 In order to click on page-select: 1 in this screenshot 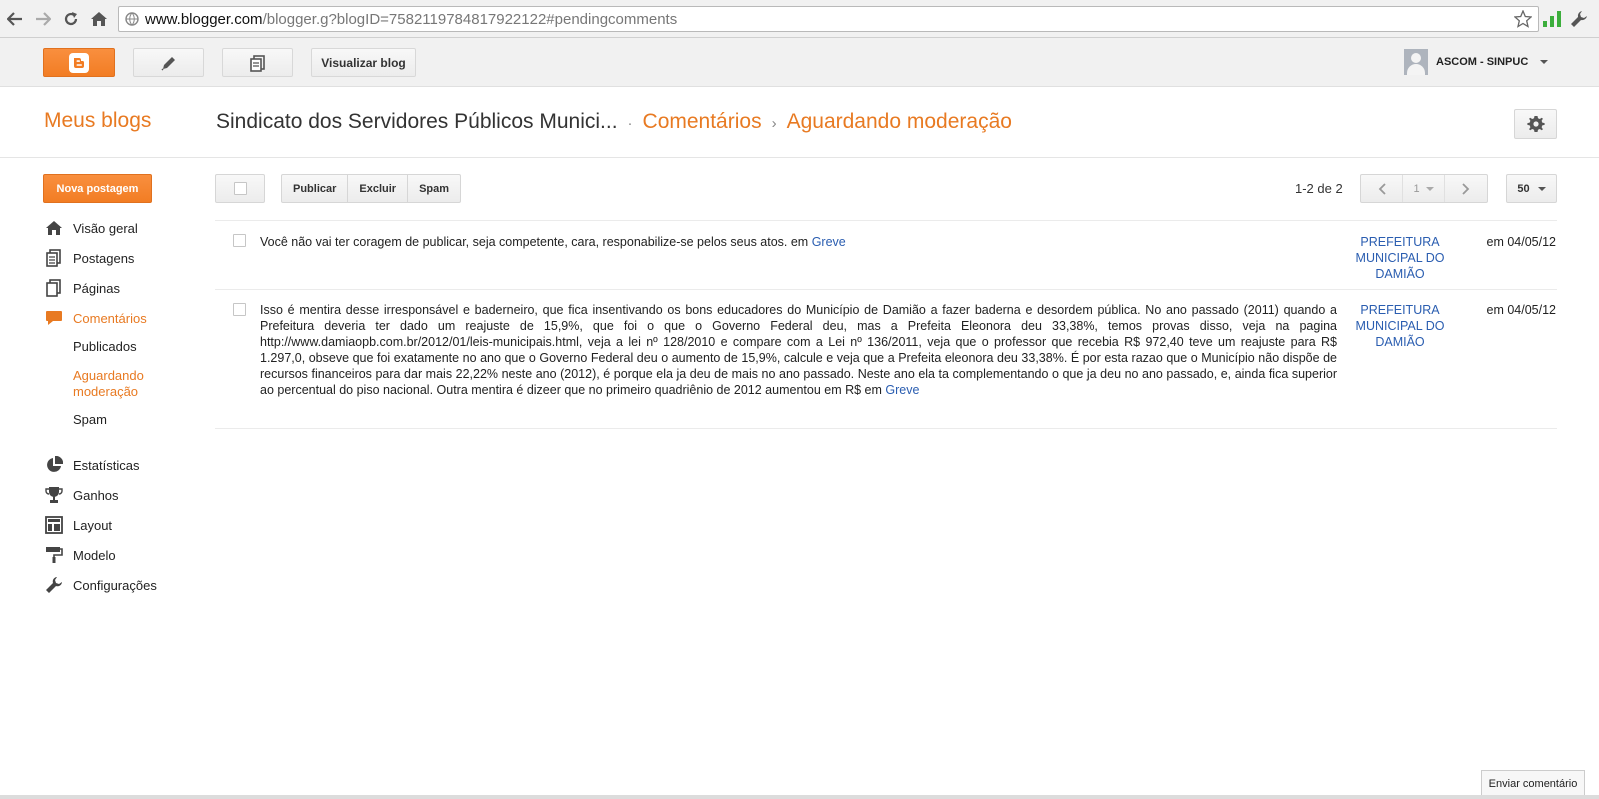, I will do `click(1424, 188)`.